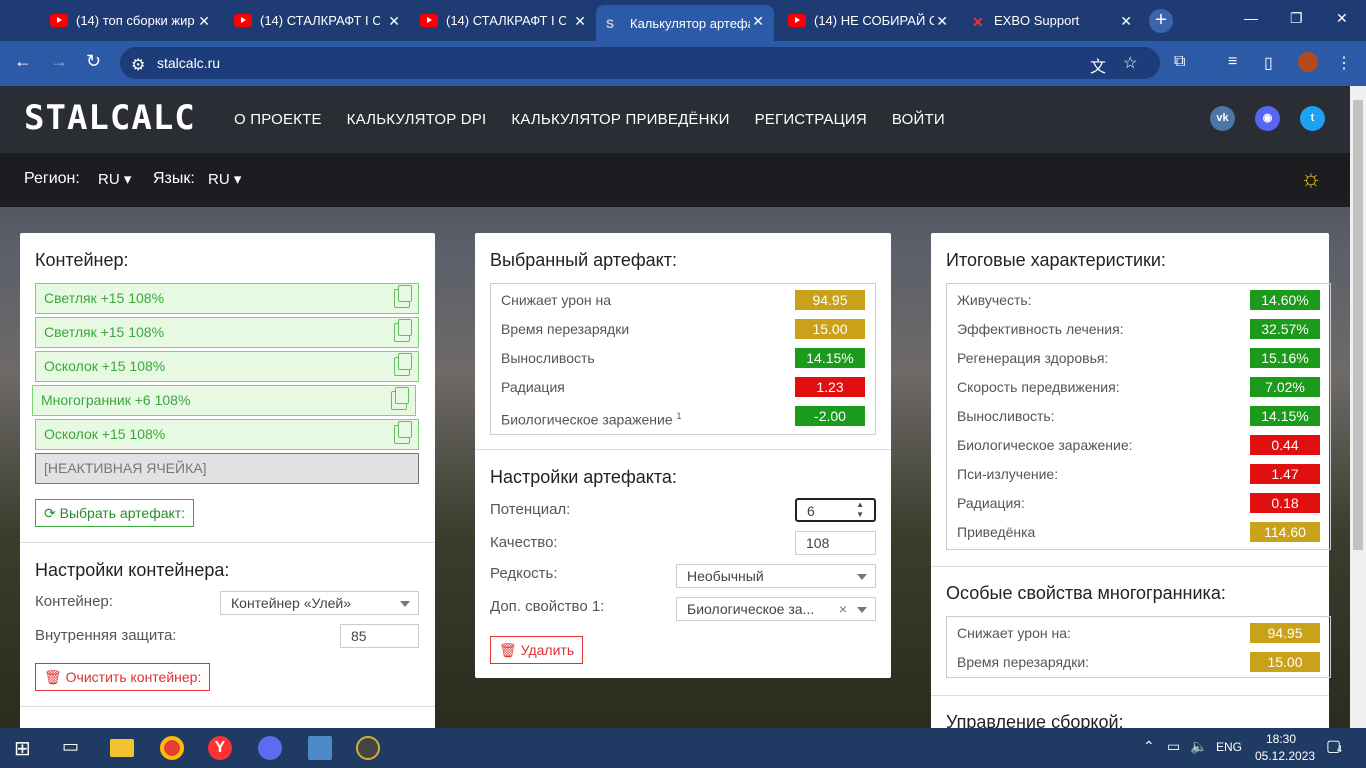 This screenshot has width=1366, height=768. Describe the element at coordinates (123, 677) in the screenshot. I see `clear-container-button: 🗑 Очистить контейнер:` at that location.